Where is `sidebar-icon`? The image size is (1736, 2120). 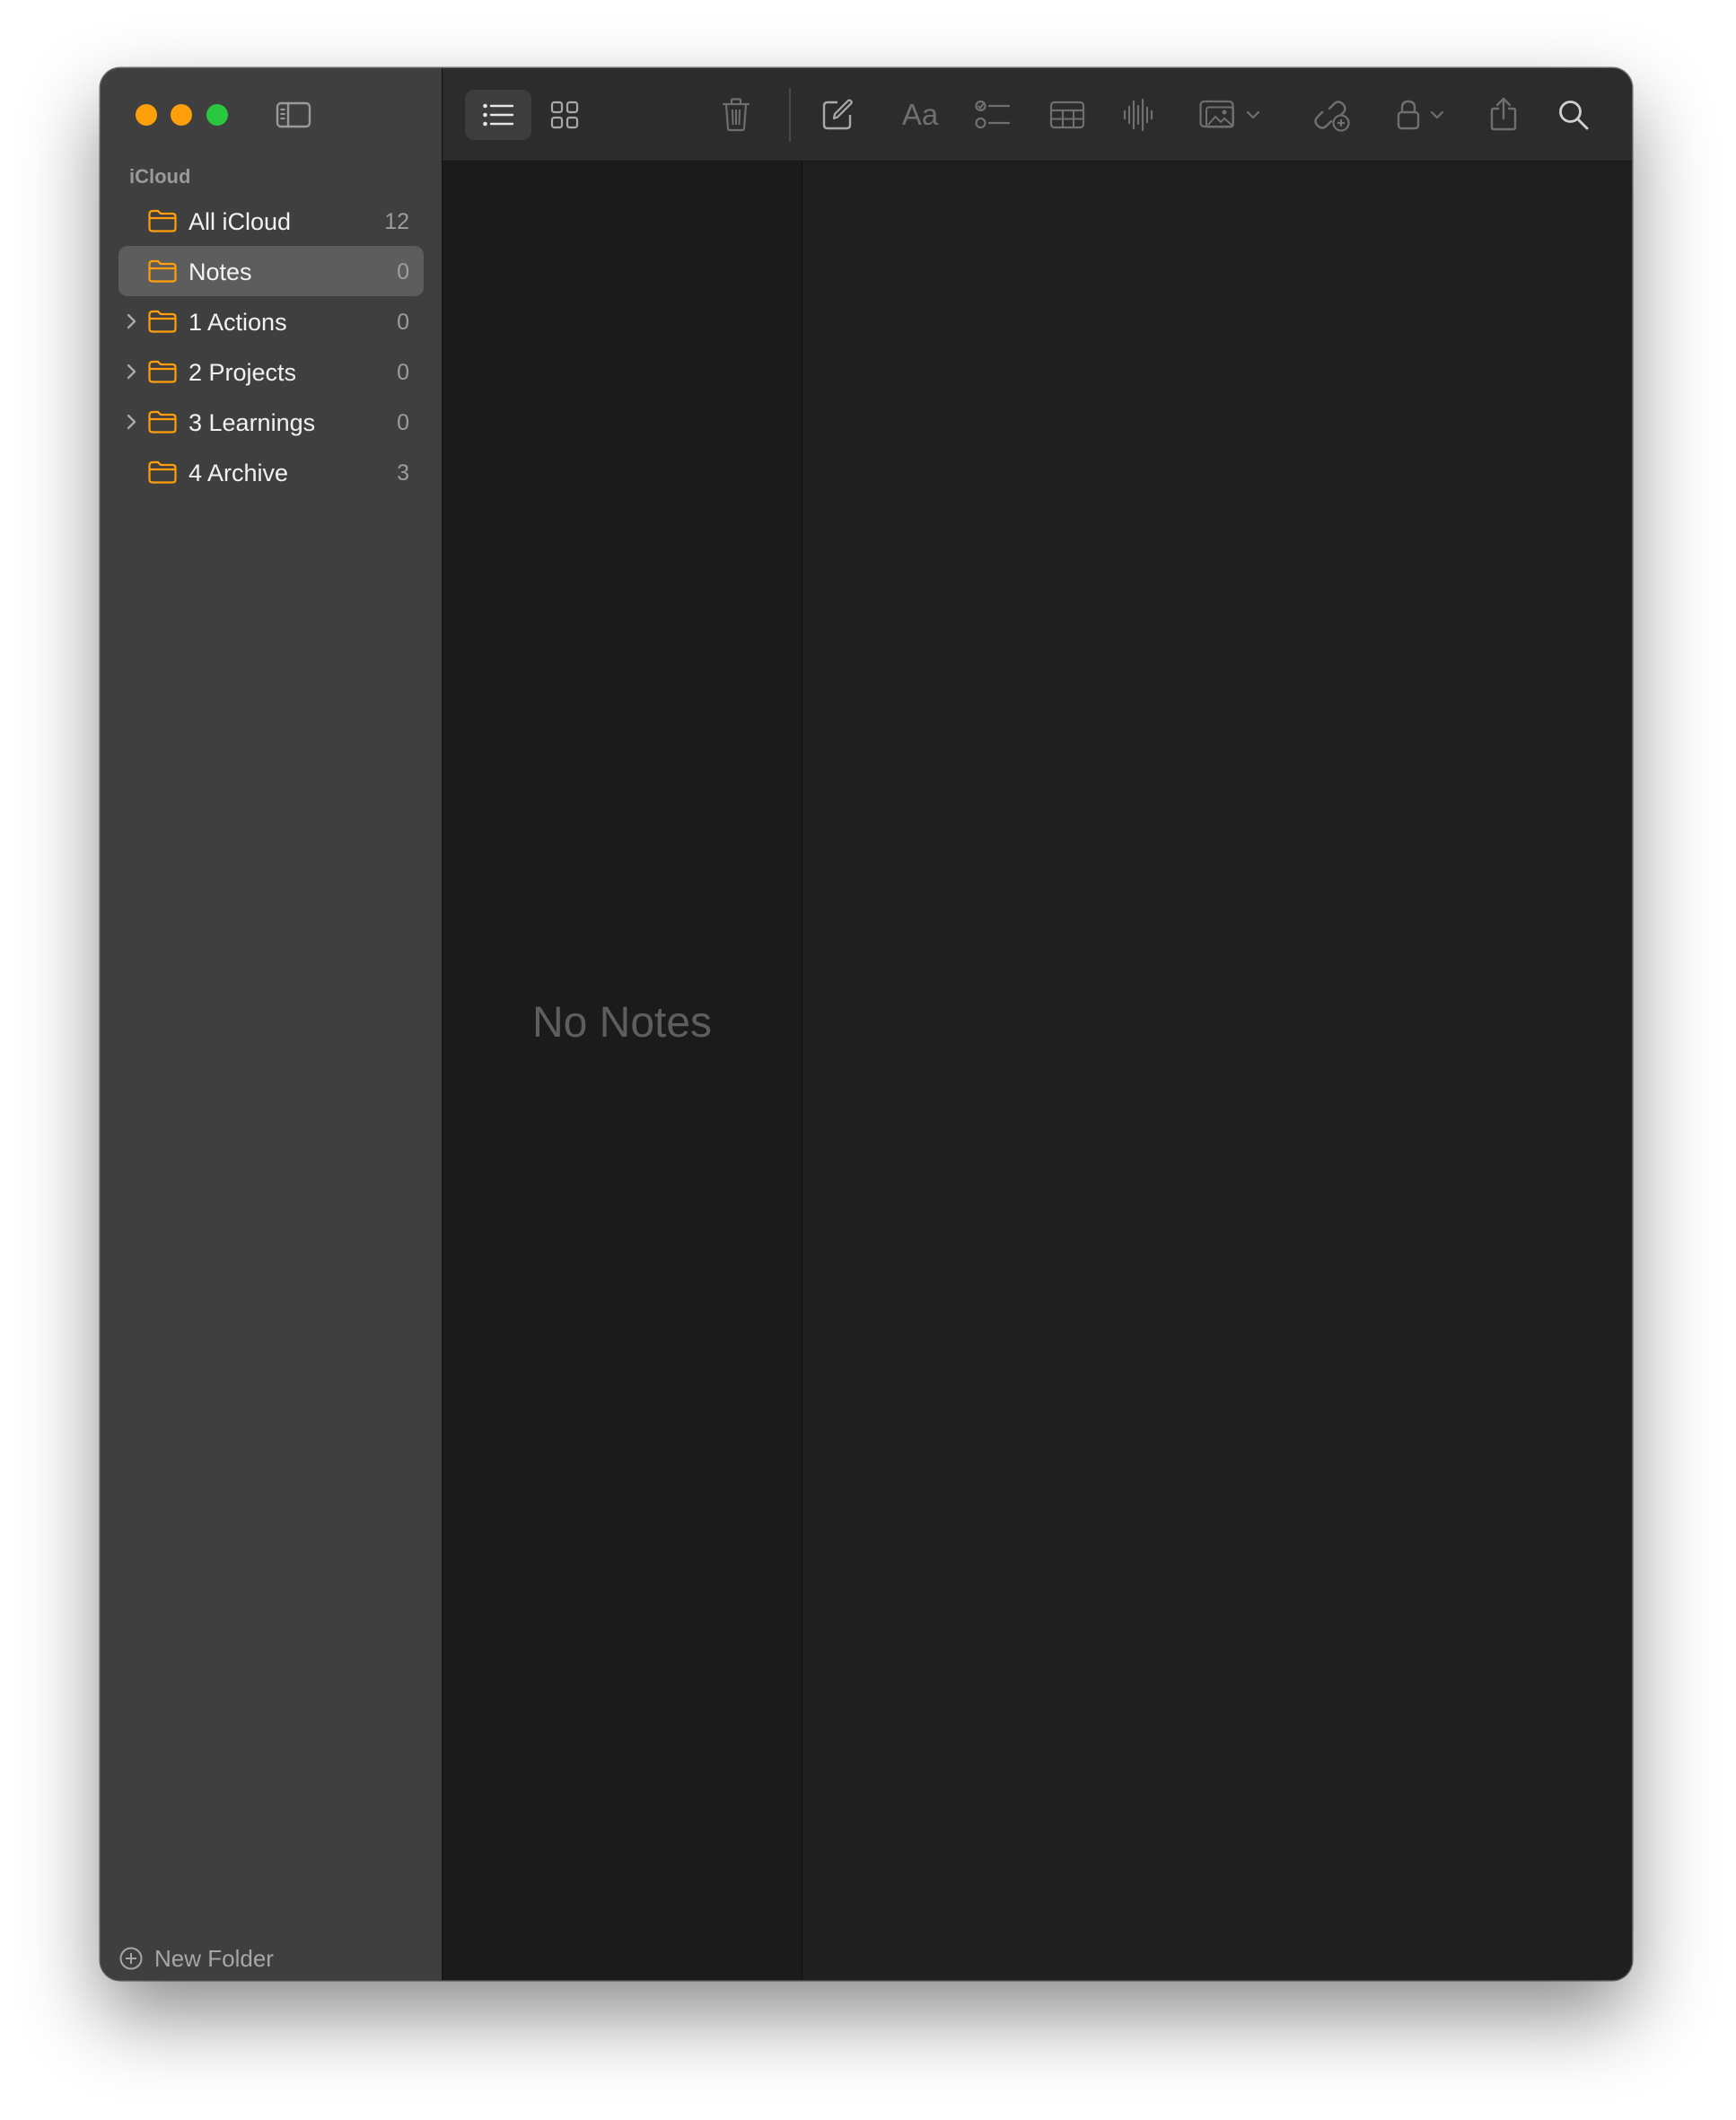
sidebar-icon is located at coordinates (294, 114).